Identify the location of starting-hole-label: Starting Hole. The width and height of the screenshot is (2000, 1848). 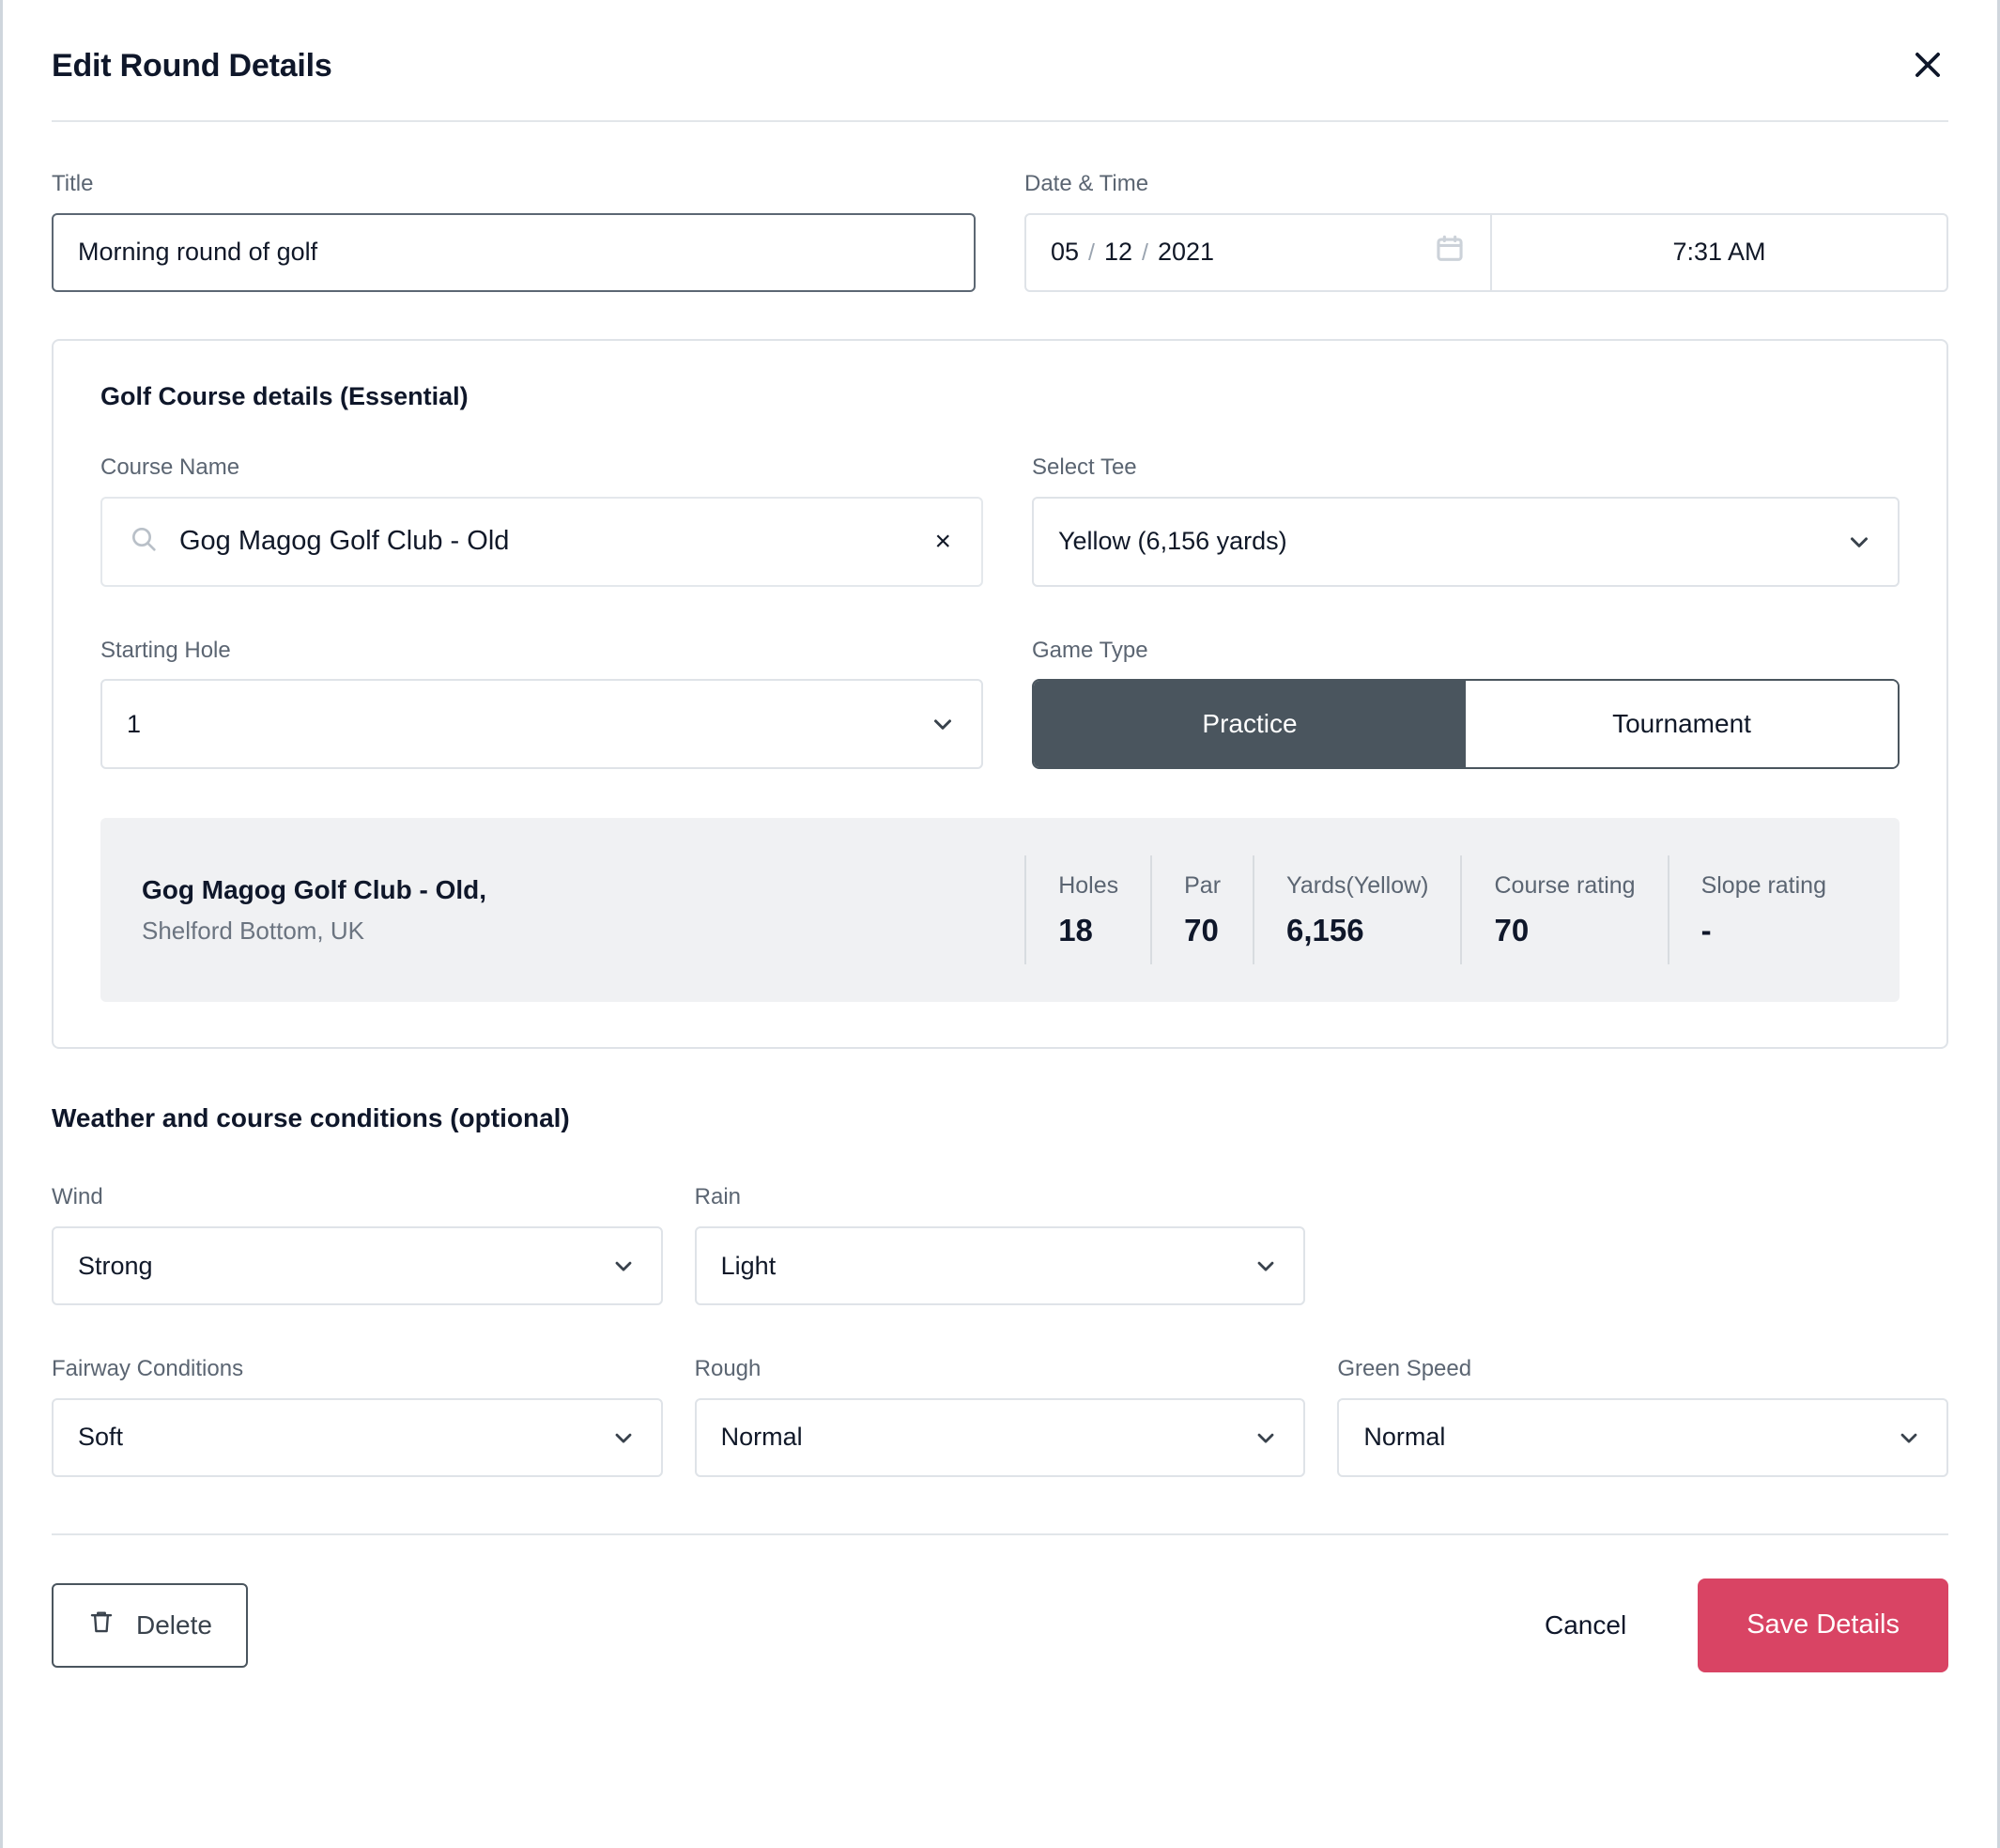
(165, 650).